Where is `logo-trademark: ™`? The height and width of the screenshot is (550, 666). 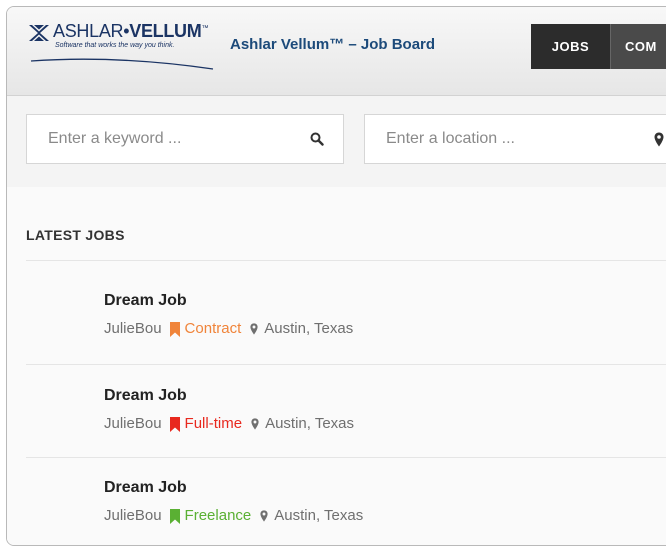 logo-trademark: ™ is located at coordinates (205, 28).